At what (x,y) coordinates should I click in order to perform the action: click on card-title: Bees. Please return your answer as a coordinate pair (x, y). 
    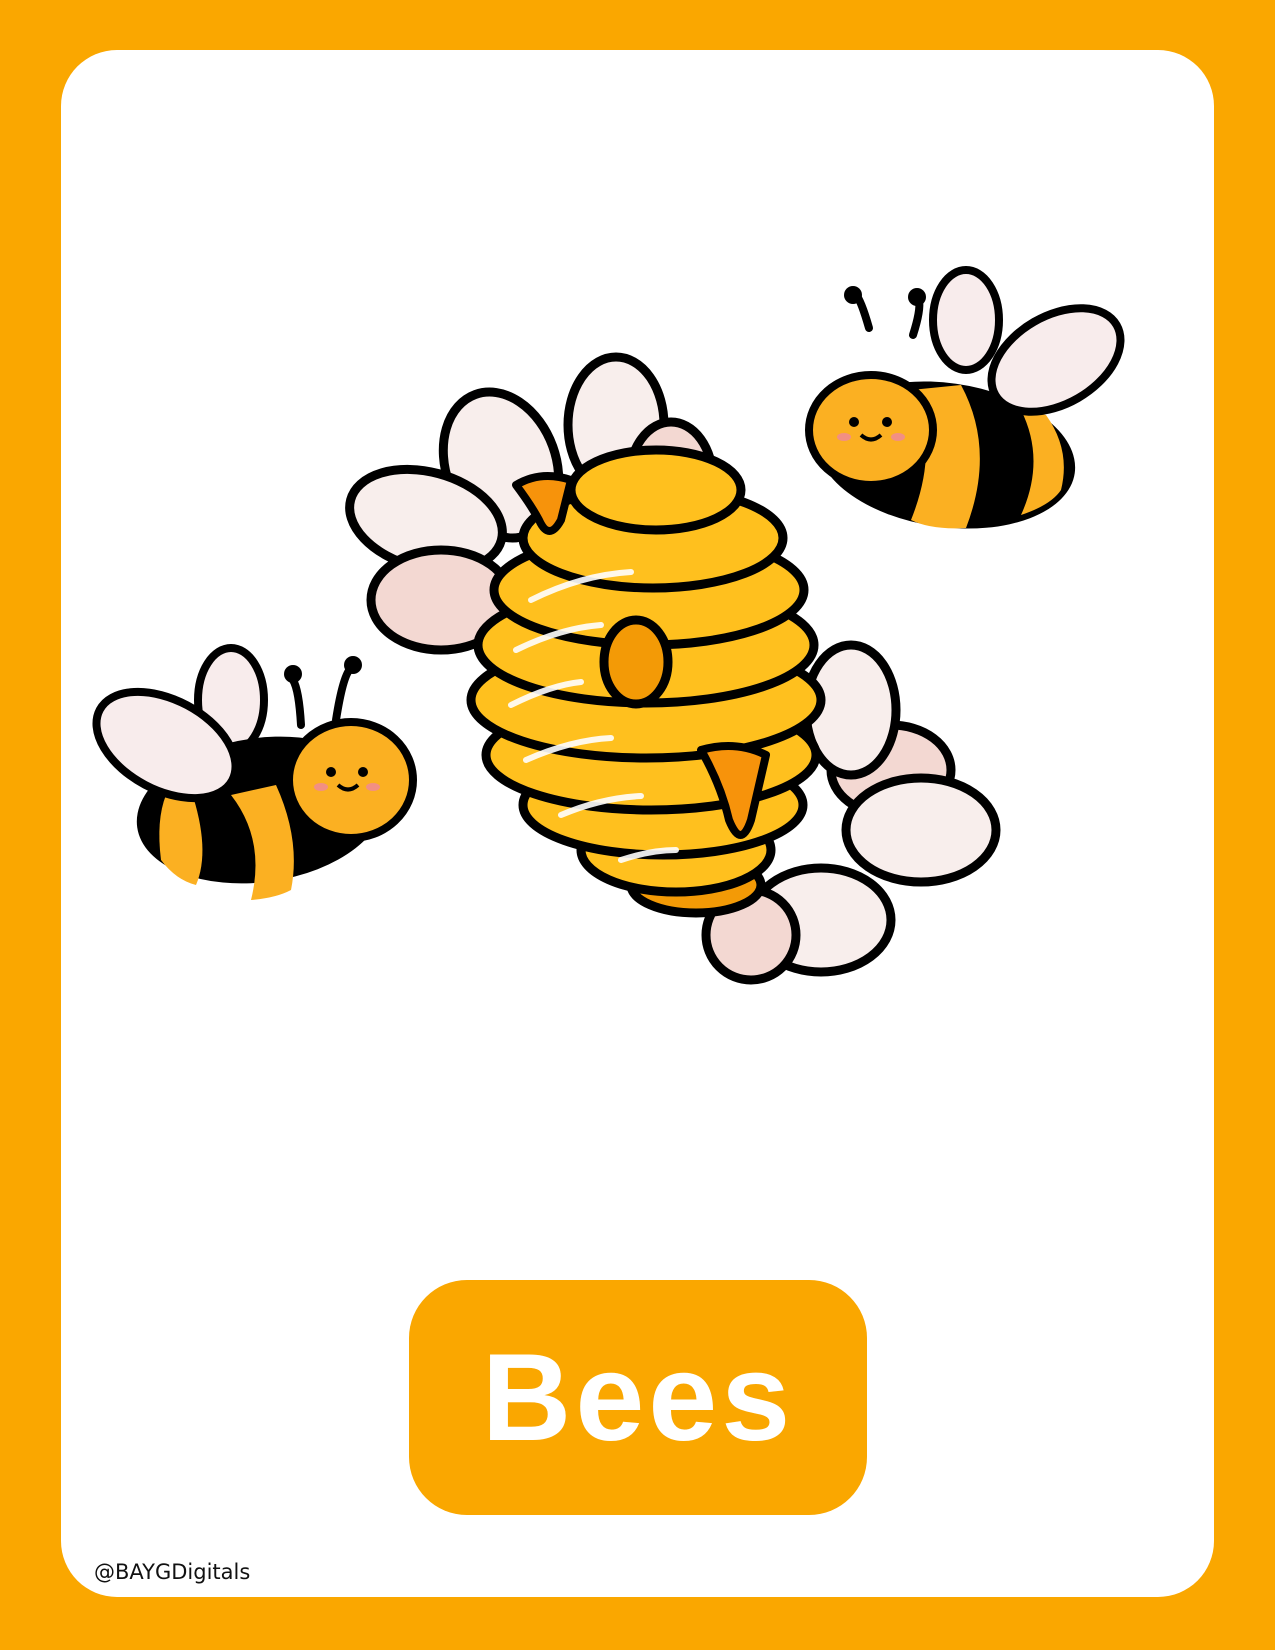
    Looking at the image, I should click on (638, 1397).